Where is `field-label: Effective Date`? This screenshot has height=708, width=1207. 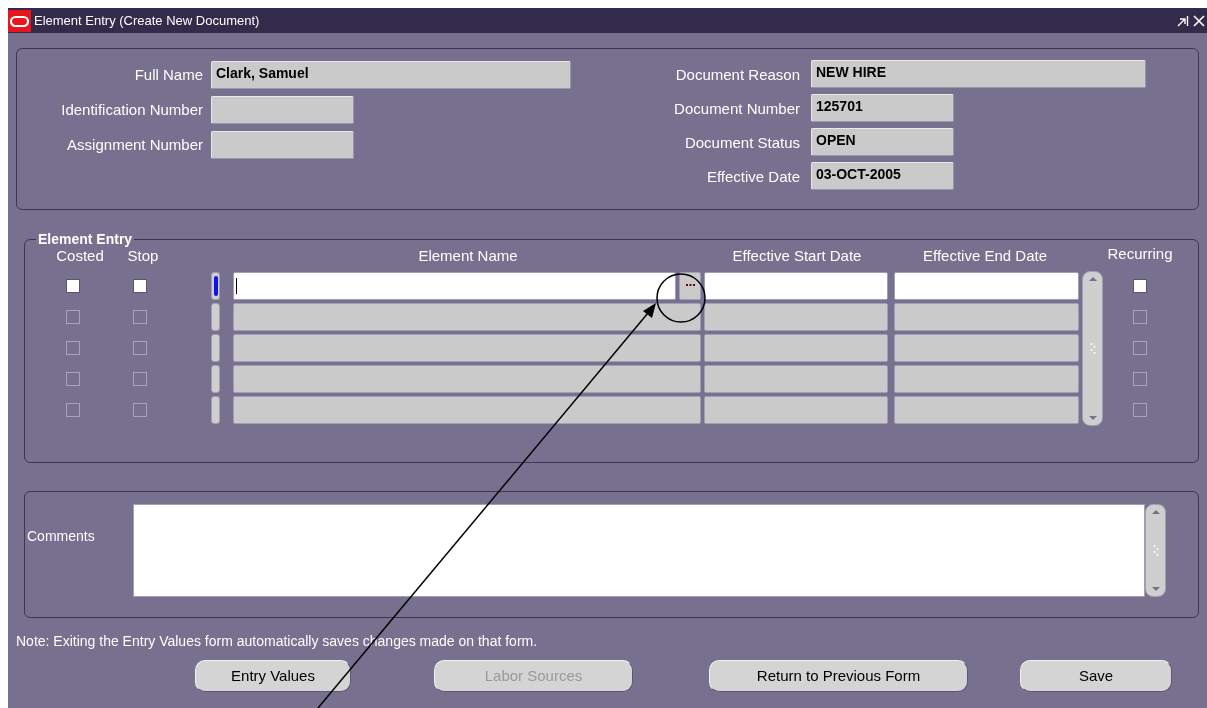 field-label: Effective Date is located at coordinates (753, 177).